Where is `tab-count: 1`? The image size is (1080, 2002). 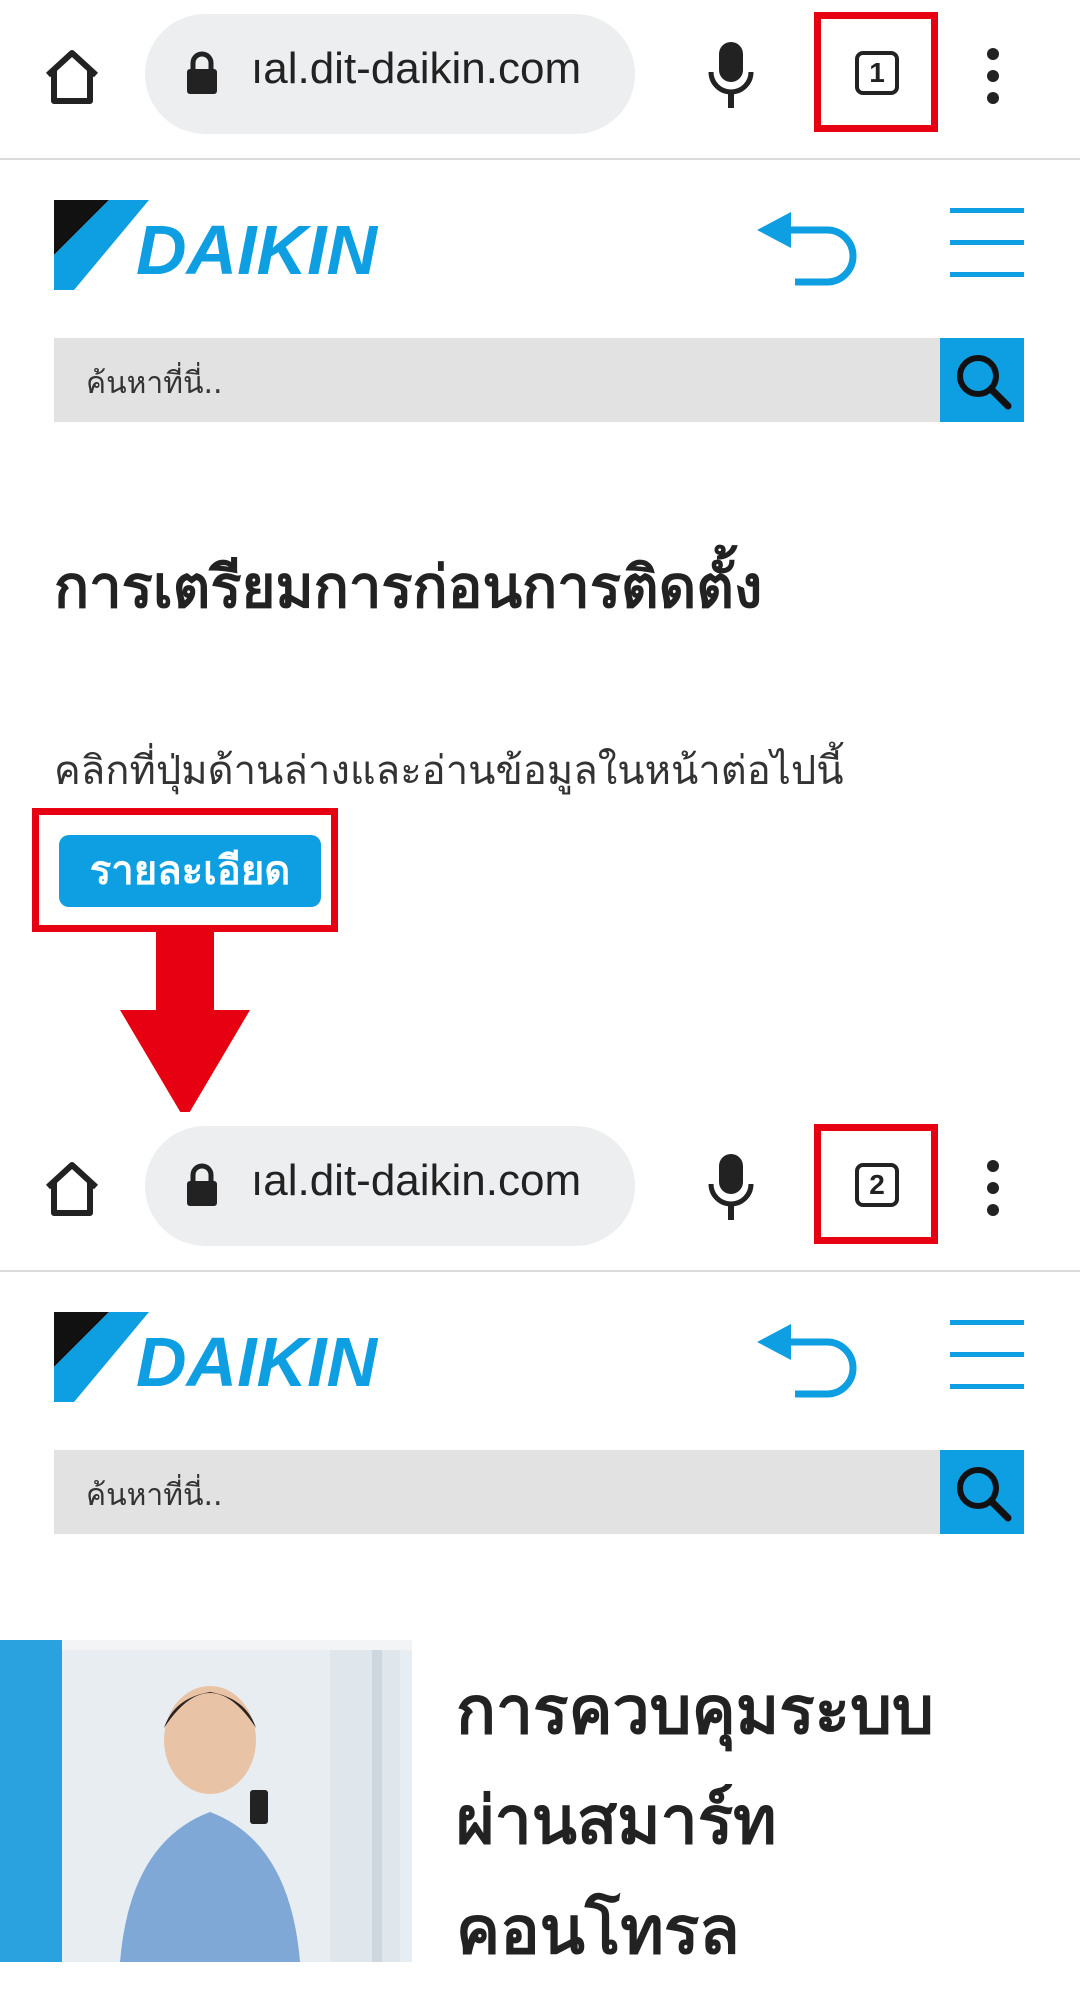 tab-count: 1 is located at coordinates (877, 73).